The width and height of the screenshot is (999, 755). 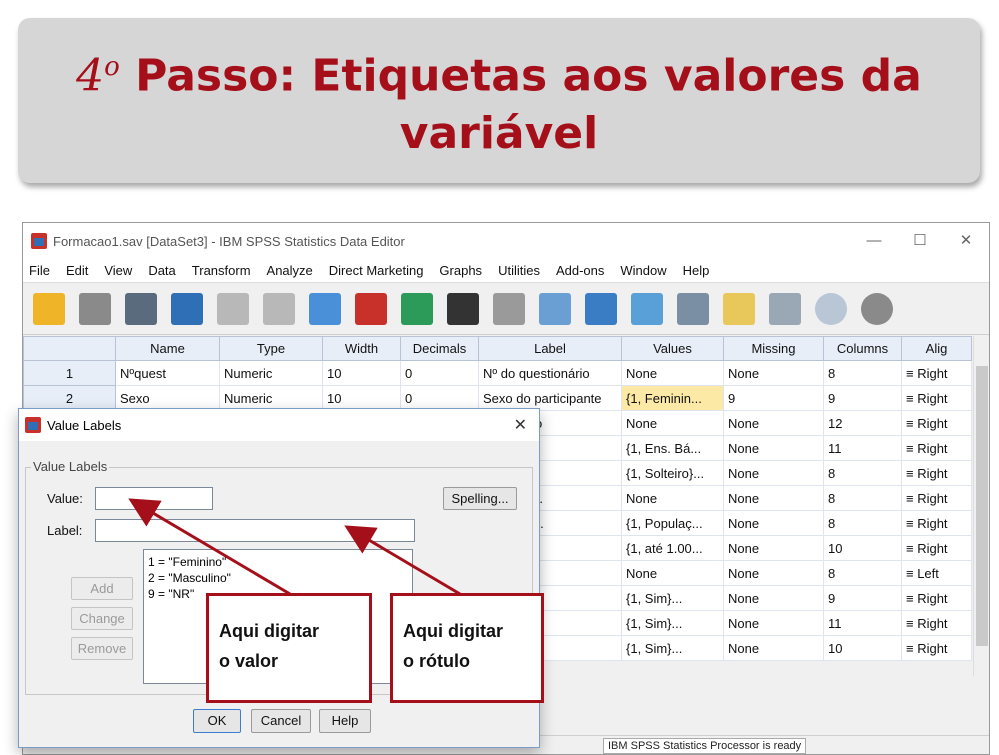 What do you see at coordinates (102, 618) in the screenshot?
I see `change-button: Change` at bounding box center [102, 618].